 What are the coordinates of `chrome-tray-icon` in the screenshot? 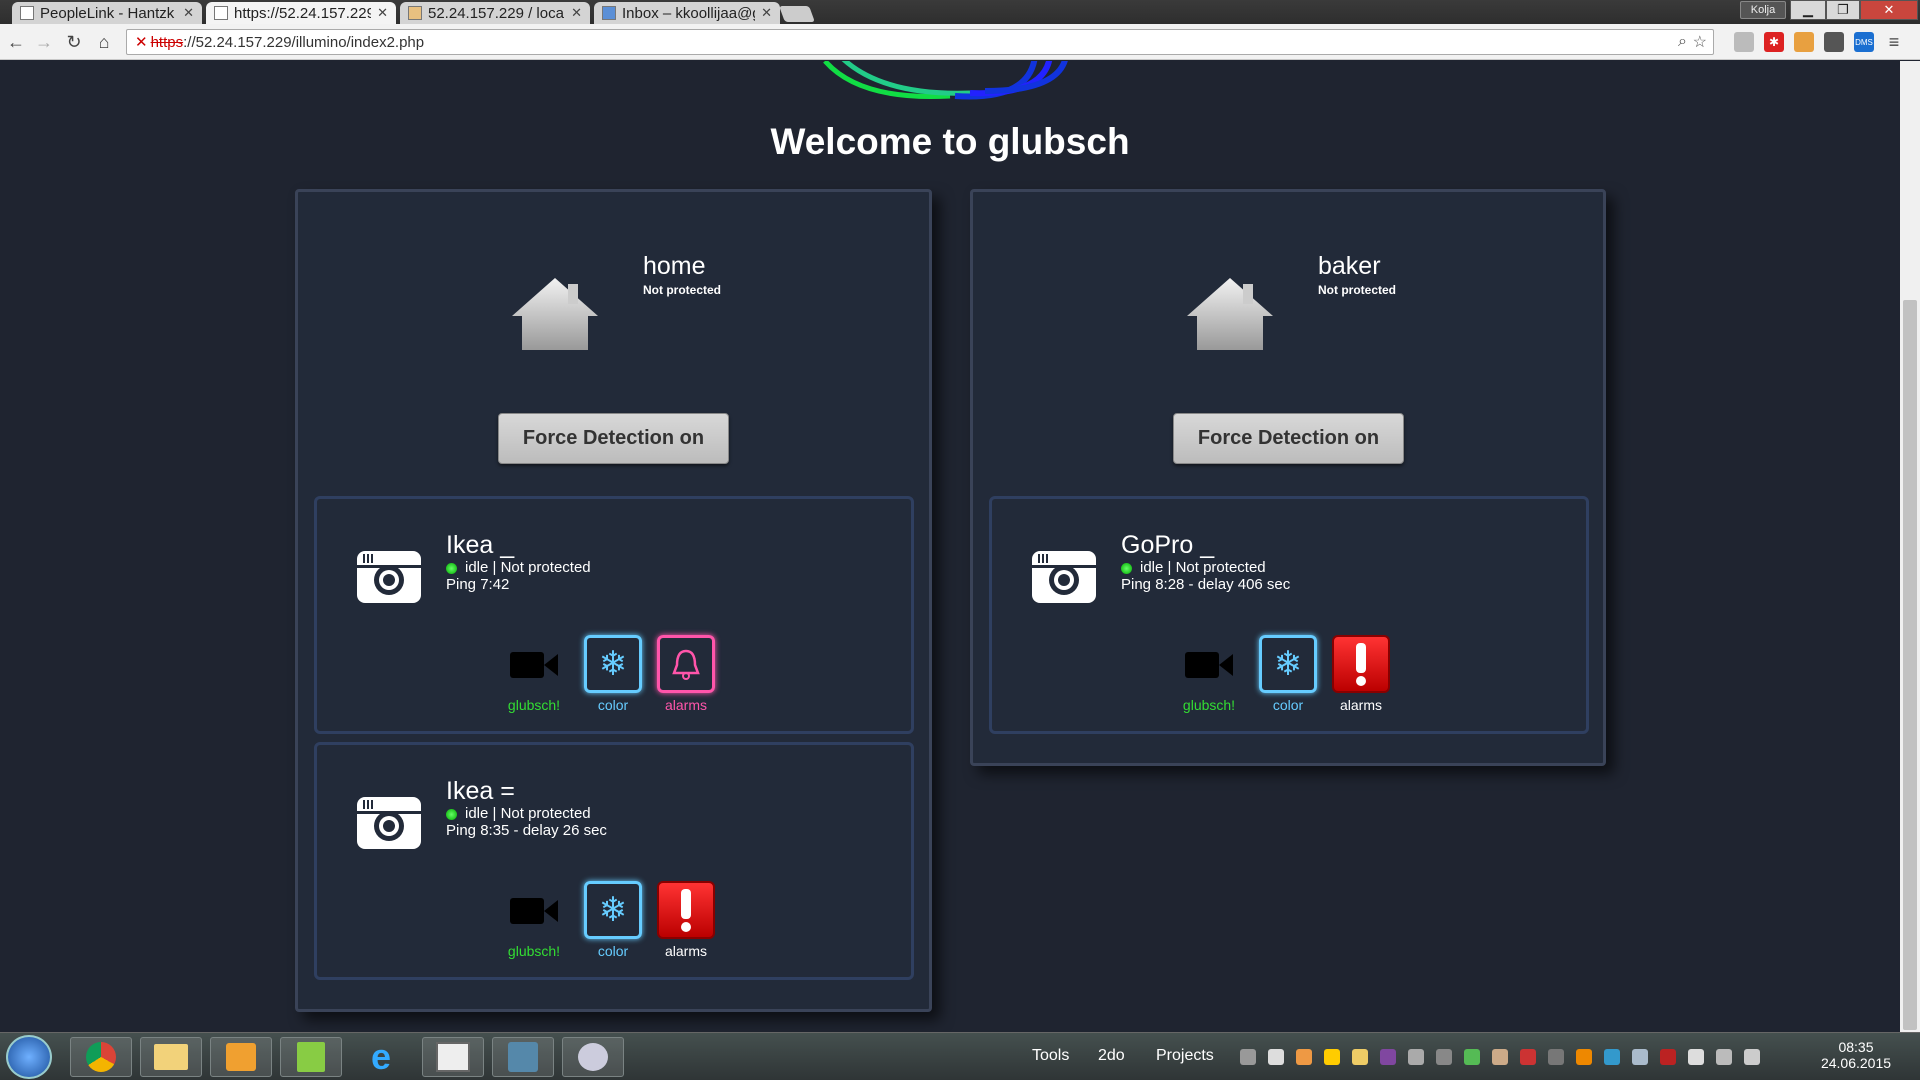 It's located at (1304, 1057).